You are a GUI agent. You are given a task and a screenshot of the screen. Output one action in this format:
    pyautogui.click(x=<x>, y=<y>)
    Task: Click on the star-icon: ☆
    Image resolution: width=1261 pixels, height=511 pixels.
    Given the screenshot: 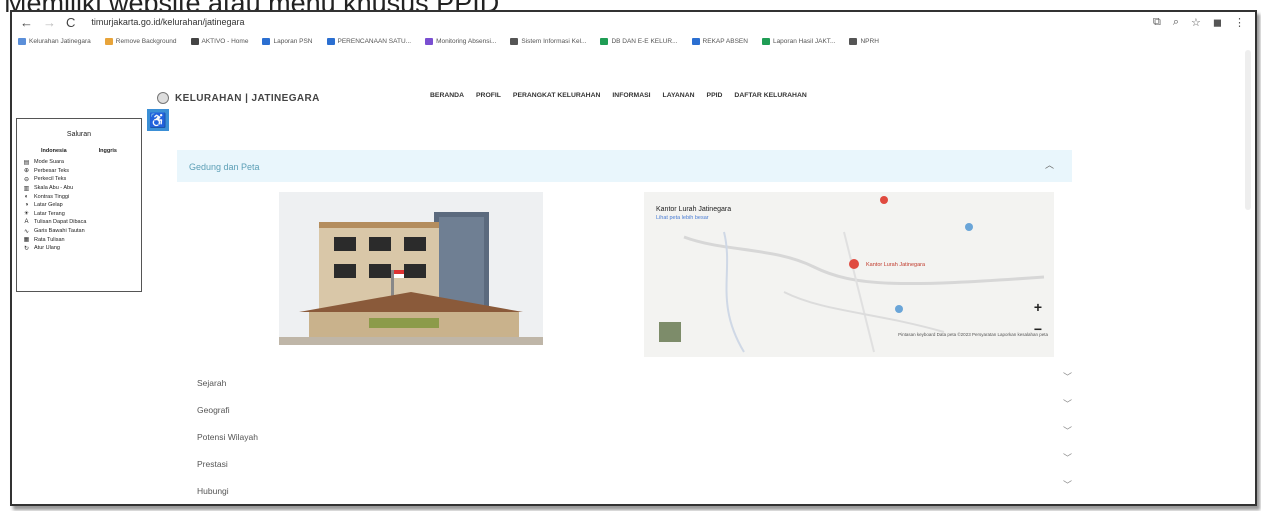 What is the action you would take?
    pyautogui.click(x=1196, y=22)
    